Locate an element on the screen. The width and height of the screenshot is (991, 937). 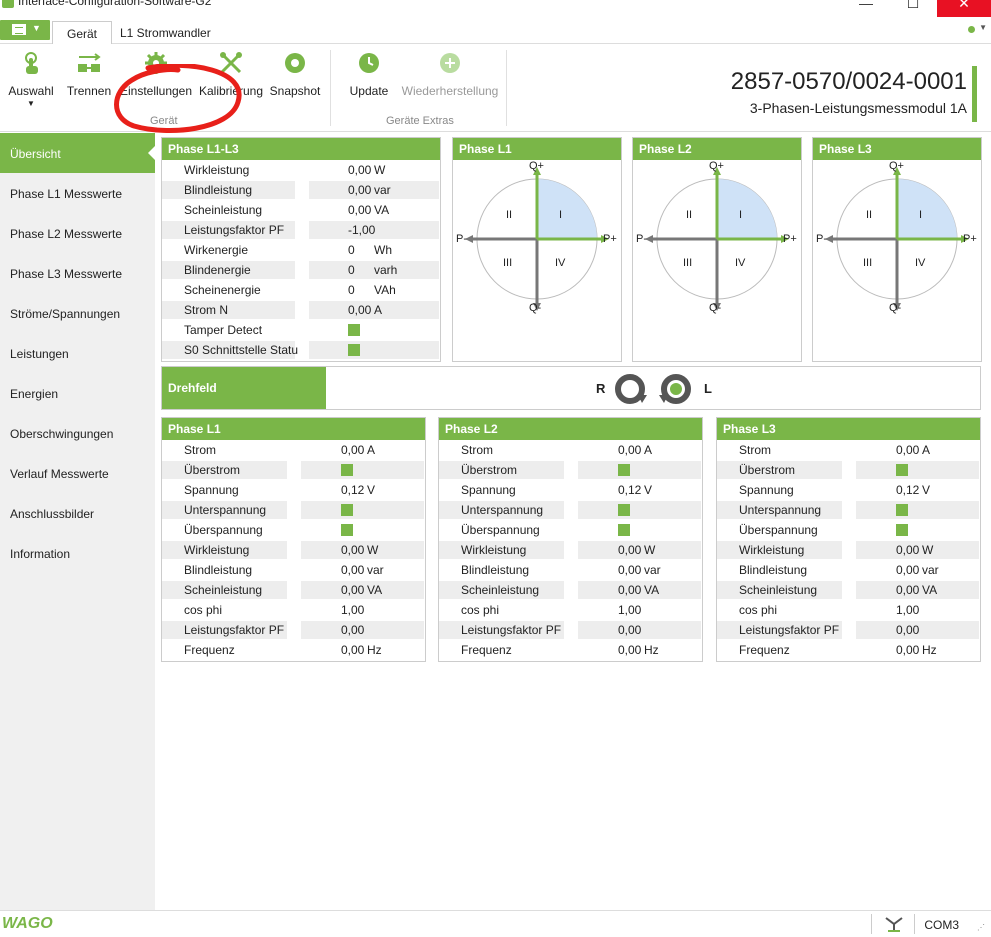
phase-row: Leistungsfaktor PF 0,00 is located at coordinates (570, 630).